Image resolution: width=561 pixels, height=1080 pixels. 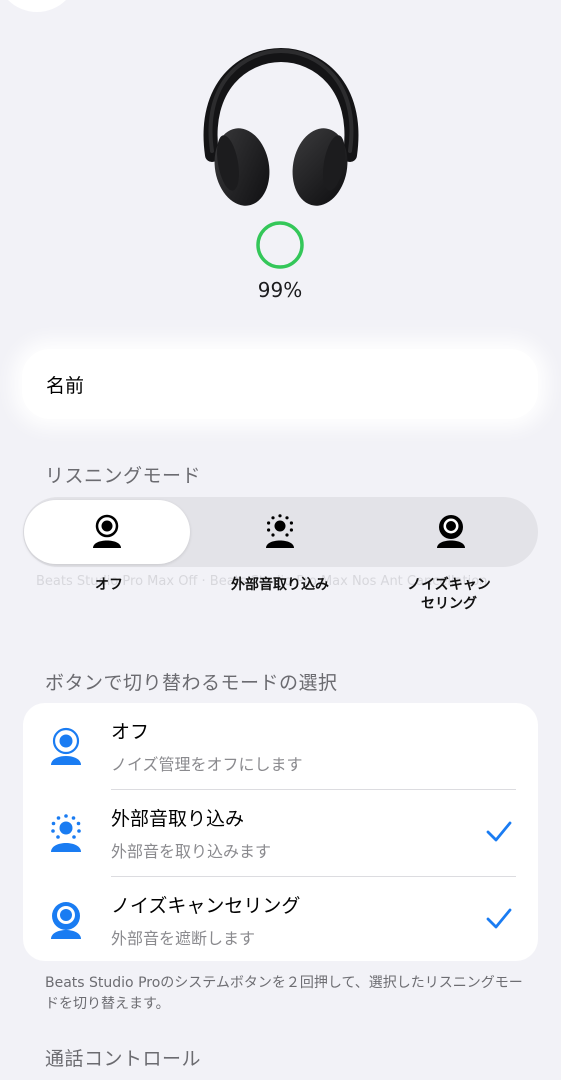 I want to click on name-row: 名前, so click(x=280, y=384).